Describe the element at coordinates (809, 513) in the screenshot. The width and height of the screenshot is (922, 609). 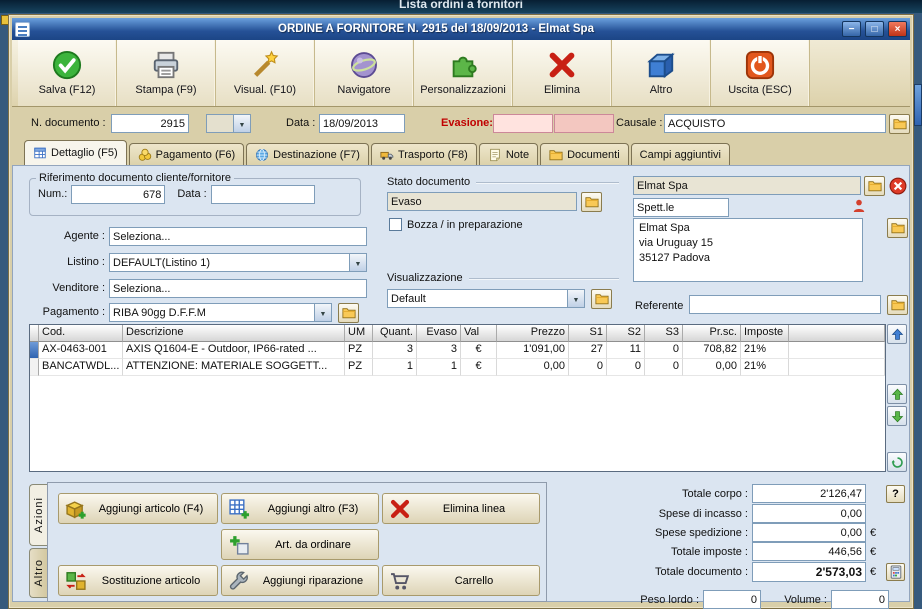
I see `spese-incasso-input` at that location.